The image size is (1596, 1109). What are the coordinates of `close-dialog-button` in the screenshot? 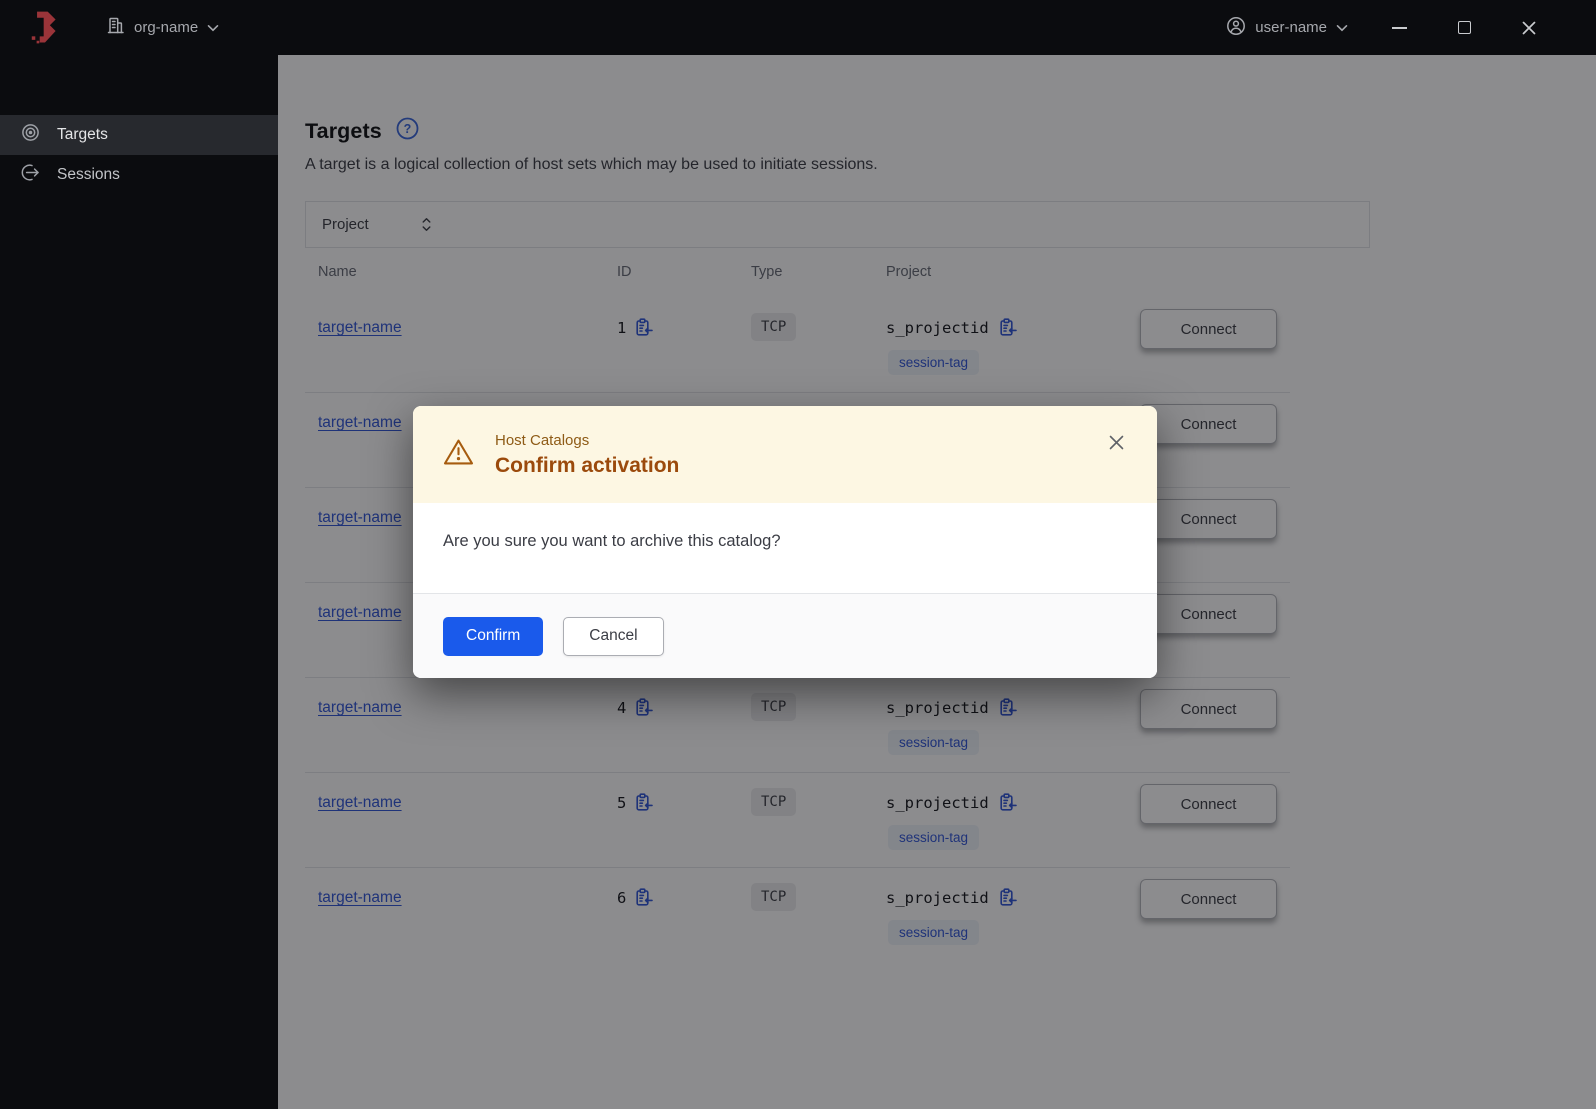 It's located at (1116, 442).